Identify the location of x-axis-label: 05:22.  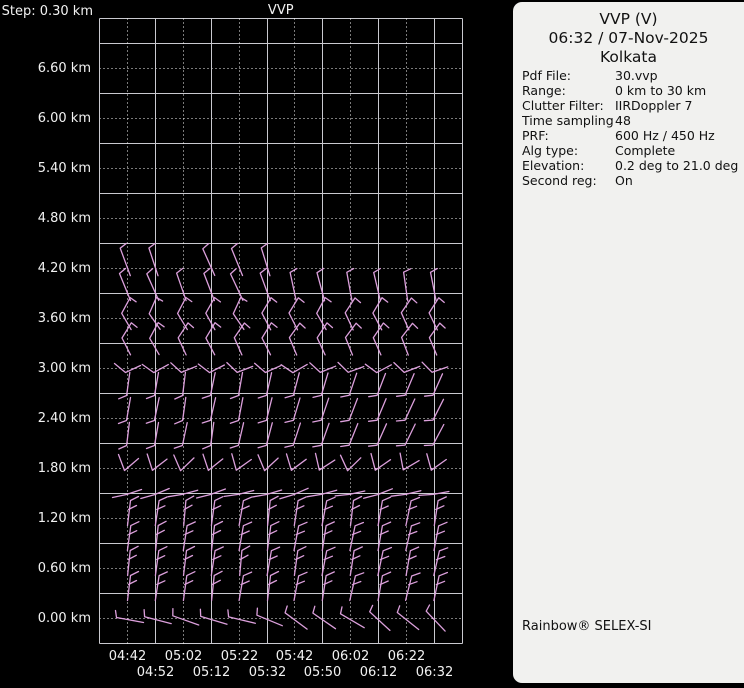
(239, 656).